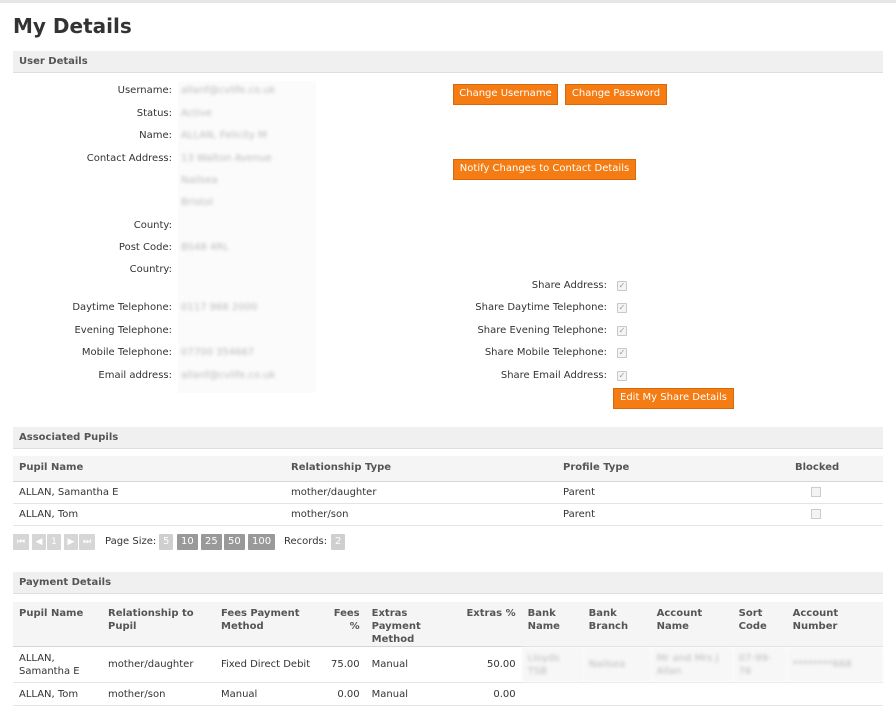  I want to click on edit-share-details-button: Edit My Share Details, so click(673, 398).